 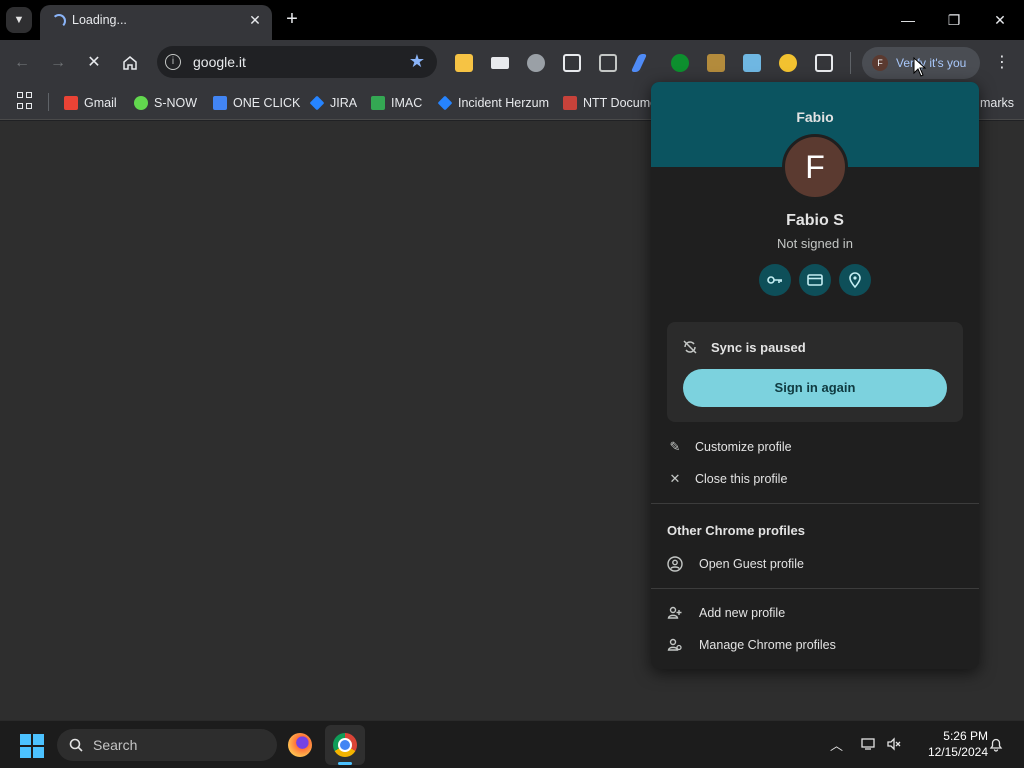 What do you see at coordinates (880, 63) in the screenshot?
I see `profile-avatar-small: F` at bounding box center [880, 63].